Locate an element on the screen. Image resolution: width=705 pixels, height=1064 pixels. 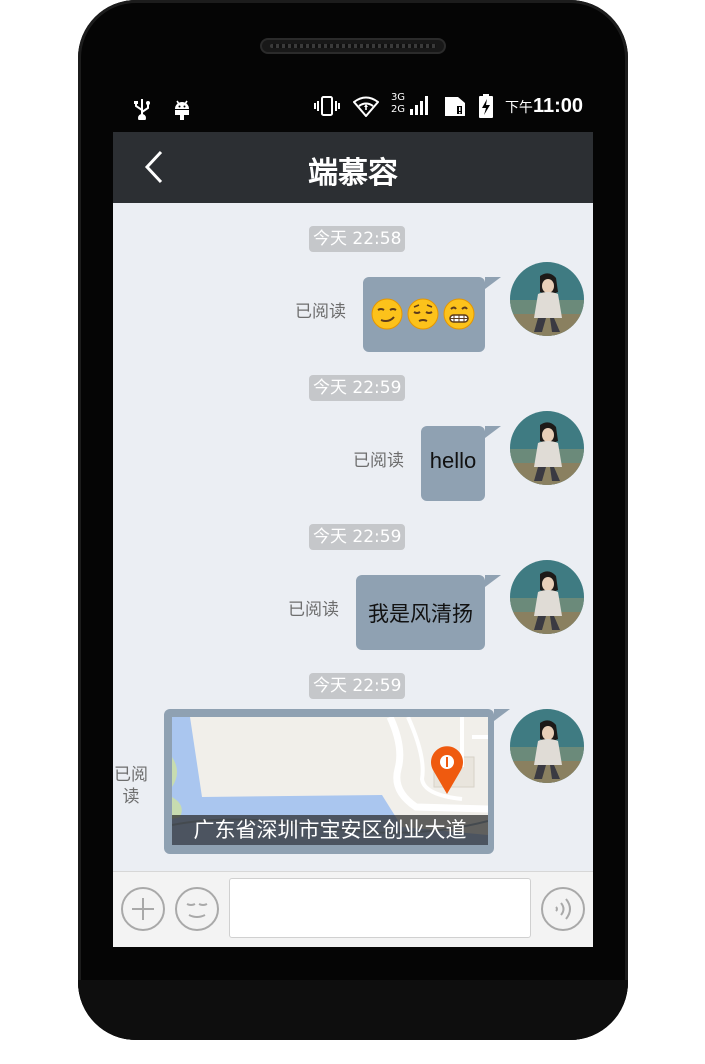
page-title: 端慕容 is located at coordinates (353, 173).